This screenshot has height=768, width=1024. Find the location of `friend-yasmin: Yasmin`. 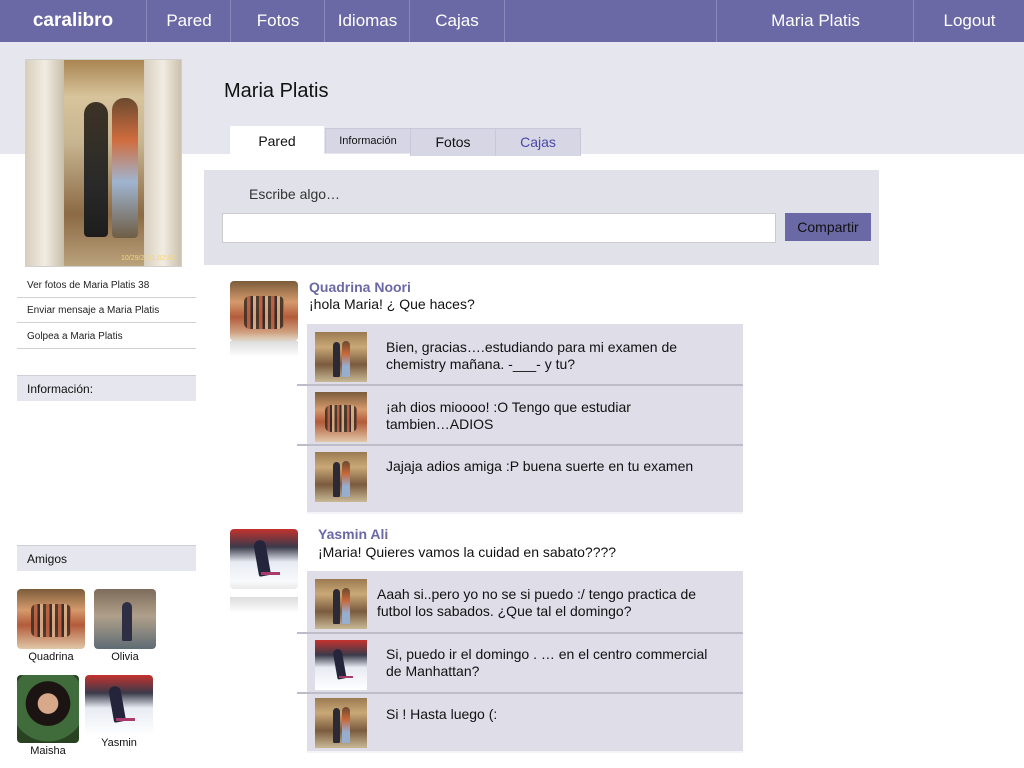

friend-yasmin: Yasmin is located at coordinates (119, 712).